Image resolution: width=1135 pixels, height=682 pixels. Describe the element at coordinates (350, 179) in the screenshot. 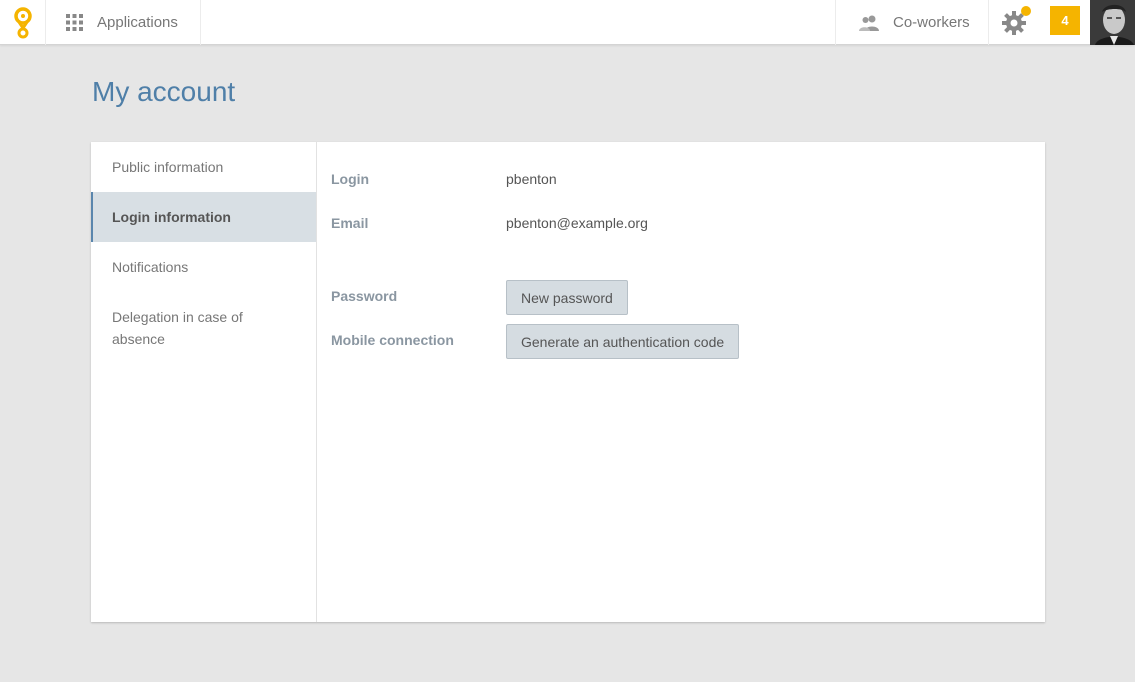

I see `login-label: Login` at that location.